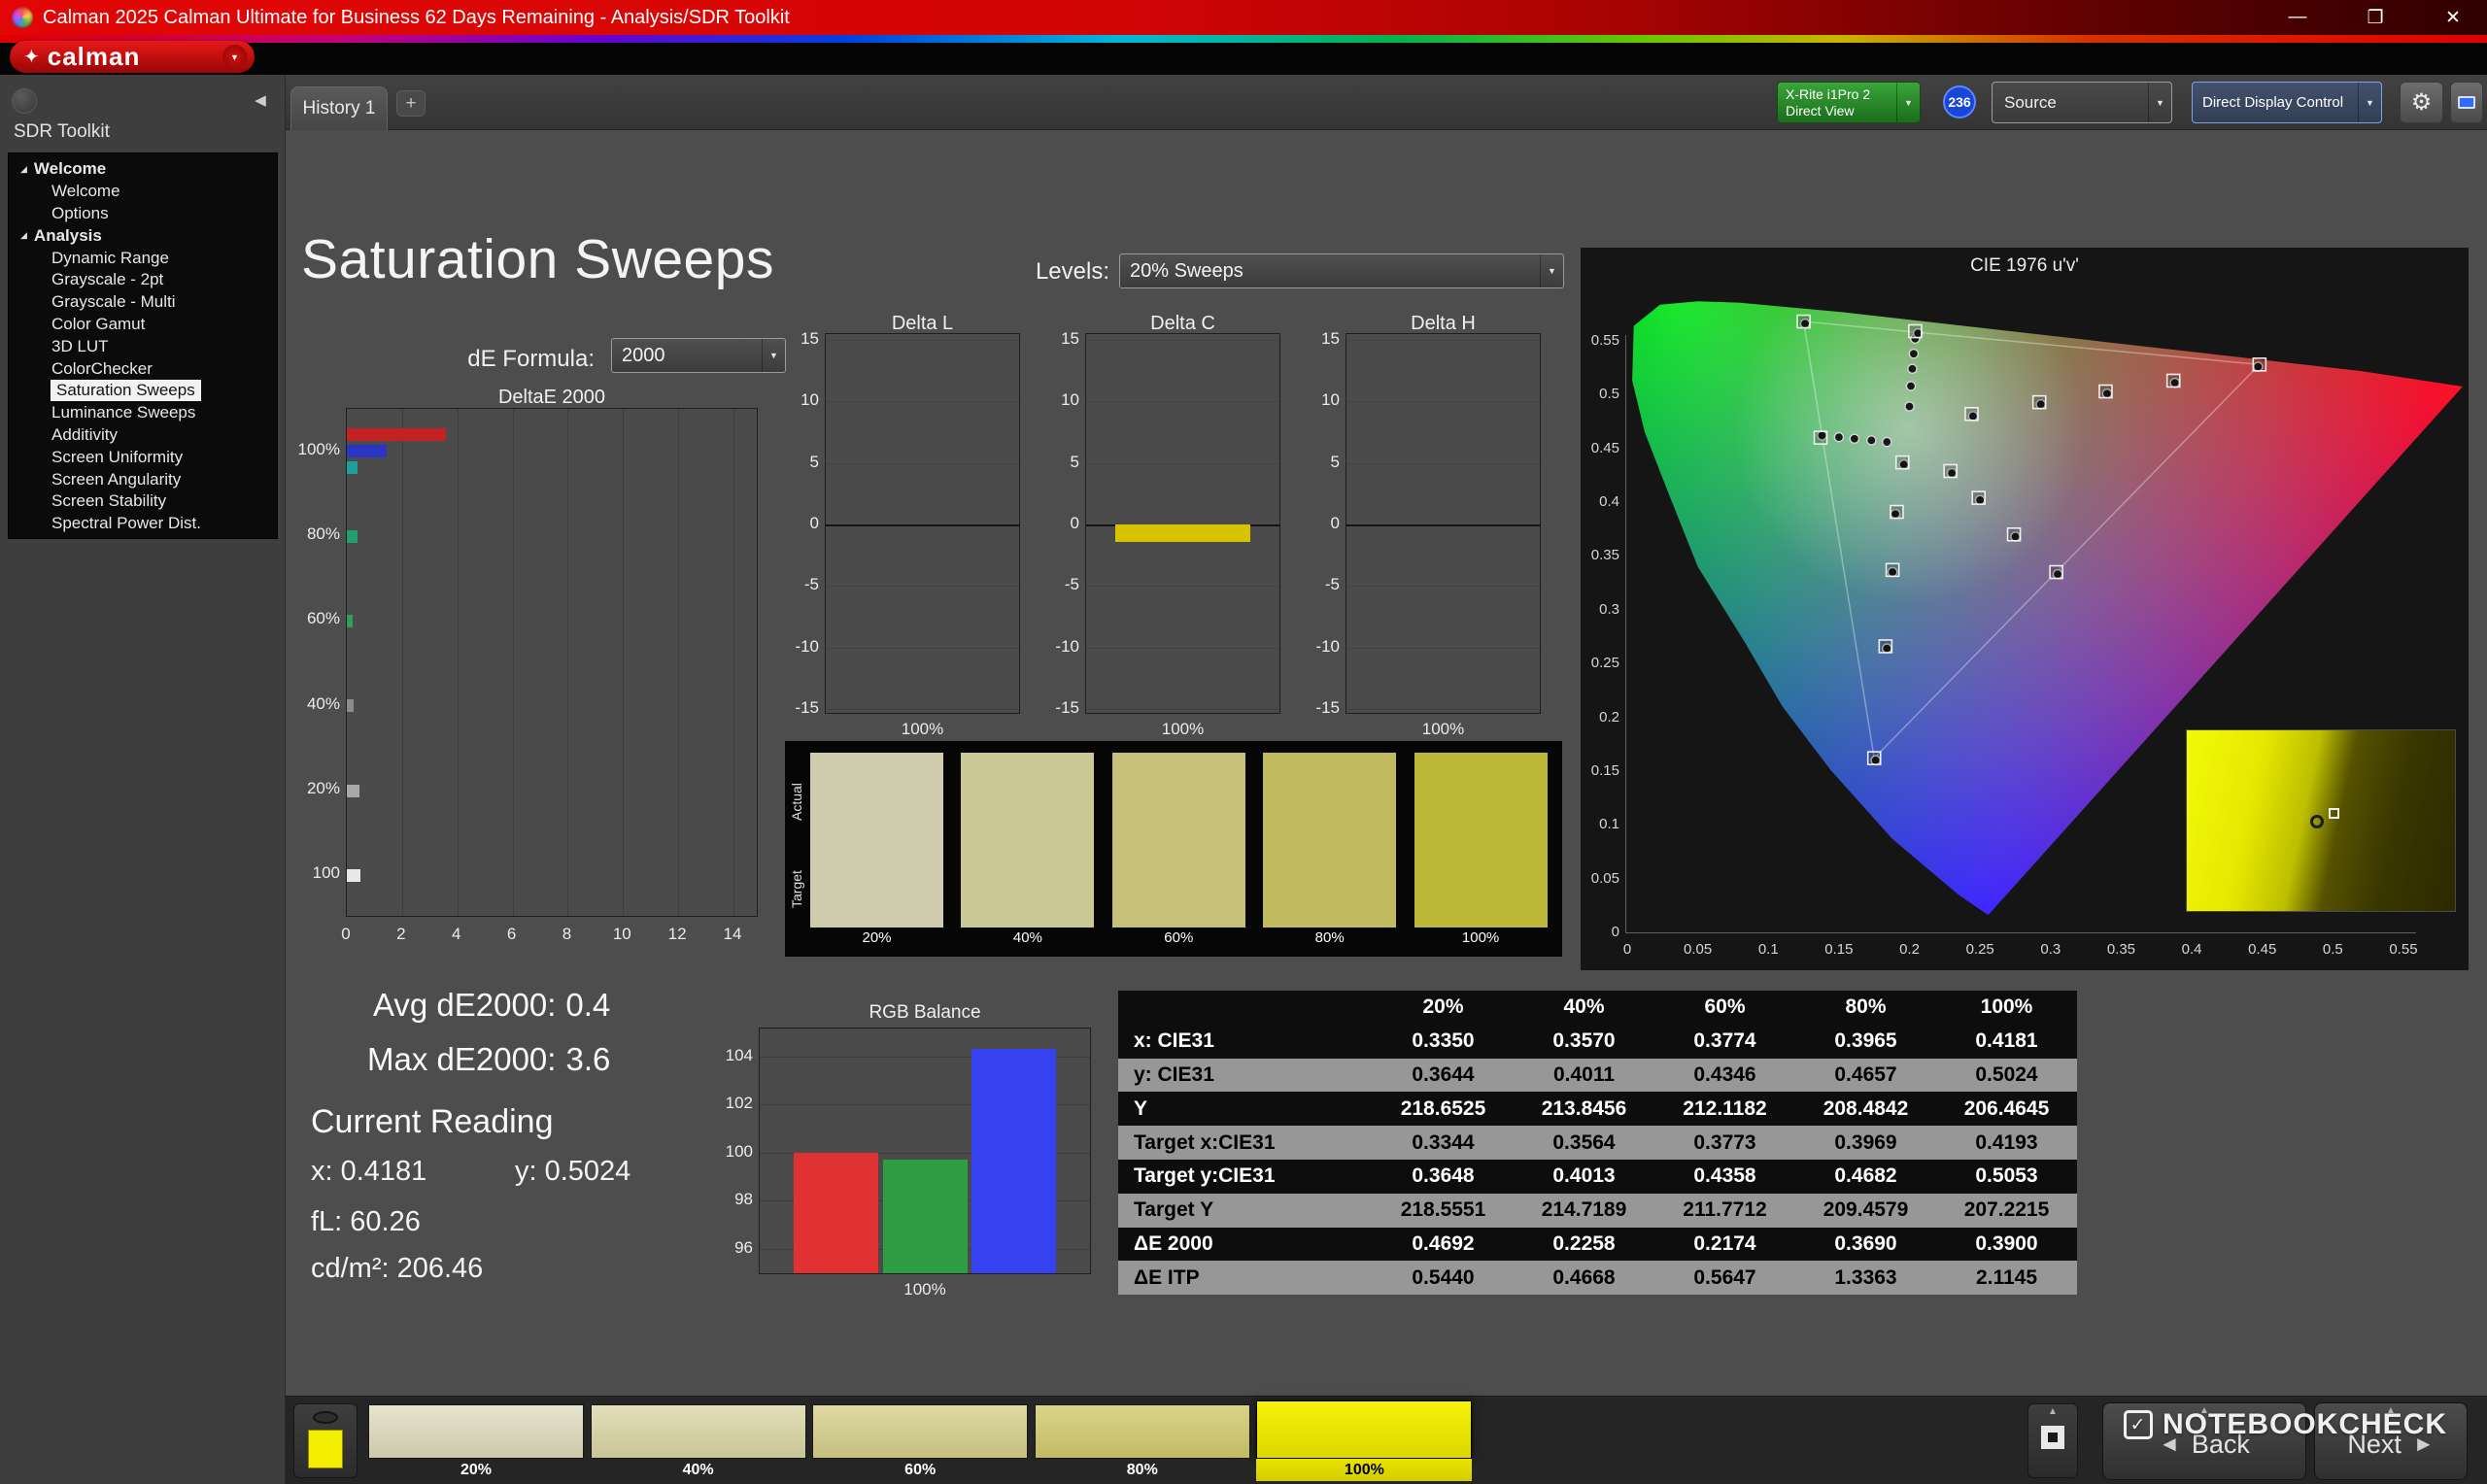 The image size is (2487, 1484). I want to click on source-dropdown: Source ▼, so click(2082, 102).